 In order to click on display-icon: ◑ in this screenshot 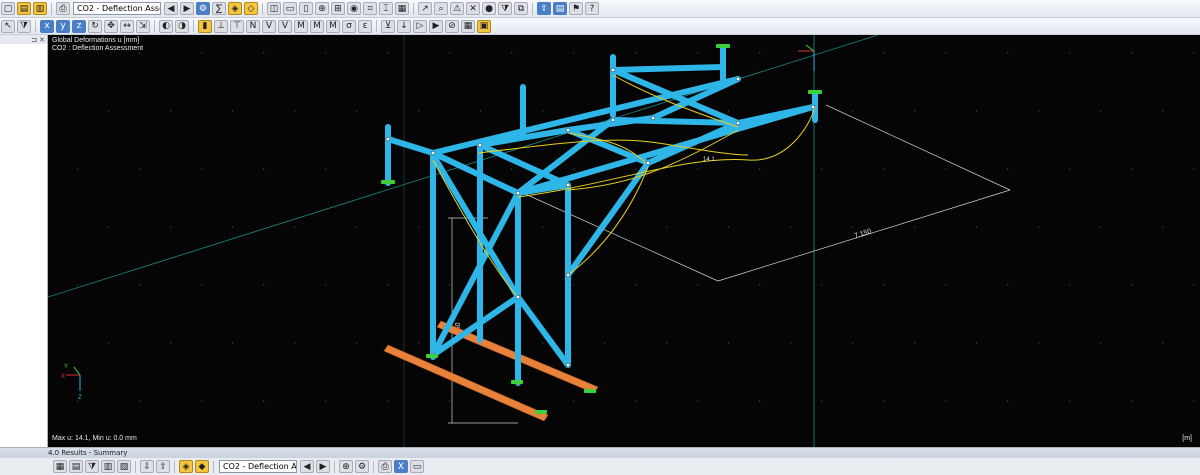, I will do `click(182, 26)`.